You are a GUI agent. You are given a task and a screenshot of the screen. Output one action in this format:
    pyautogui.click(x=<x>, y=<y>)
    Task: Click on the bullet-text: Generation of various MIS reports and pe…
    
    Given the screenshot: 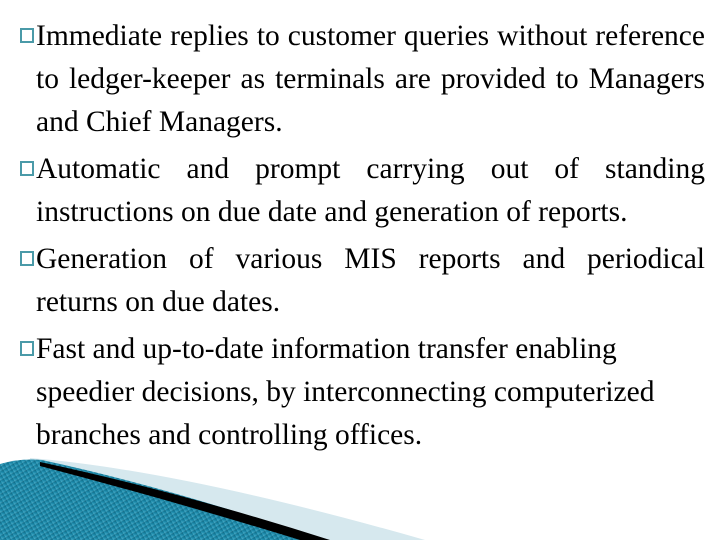 What is the action you would take?
    pyautogui.click(x=370, y=280)
    